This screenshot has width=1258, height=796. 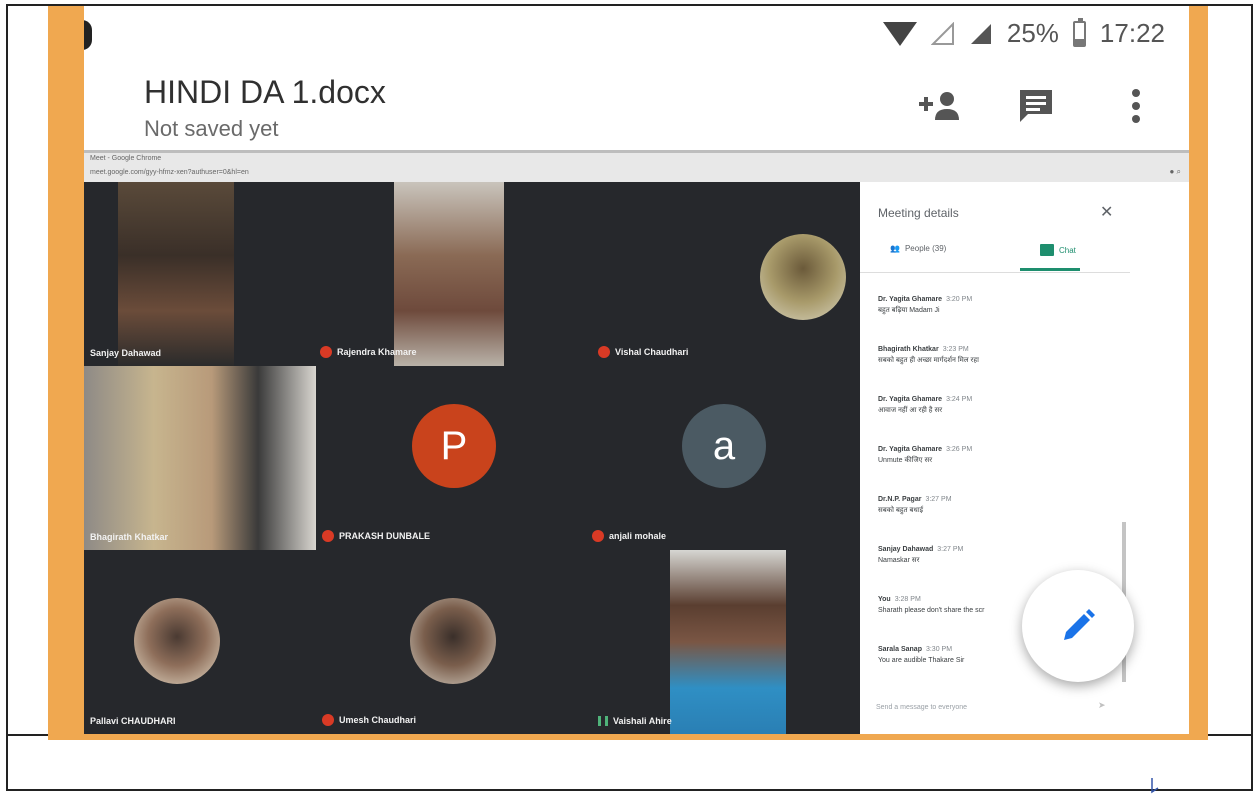 I want to click on chat-text: Namaskar सर, so click(x=899, y=560).